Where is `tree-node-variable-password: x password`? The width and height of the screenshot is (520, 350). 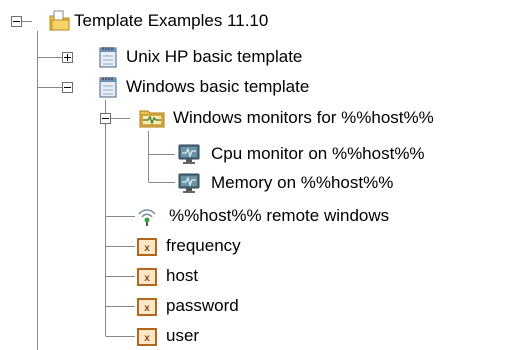 tree-node-variable-password: x password is located at coordinates (180, 306).